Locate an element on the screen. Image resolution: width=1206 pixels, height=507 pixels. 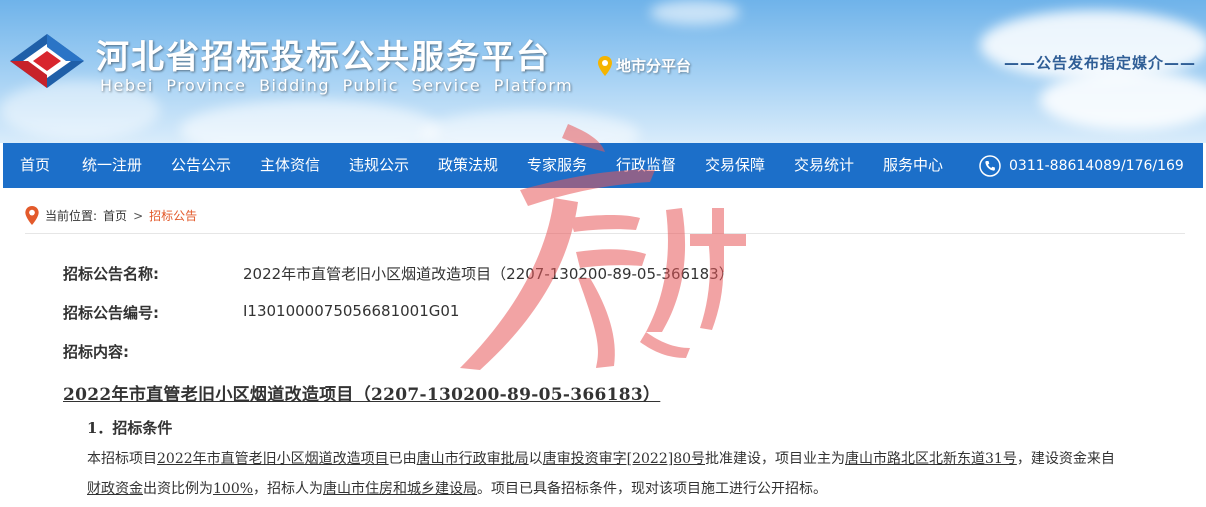
city-platform-link: 地市分平台 is located at coordinates (644, 65).